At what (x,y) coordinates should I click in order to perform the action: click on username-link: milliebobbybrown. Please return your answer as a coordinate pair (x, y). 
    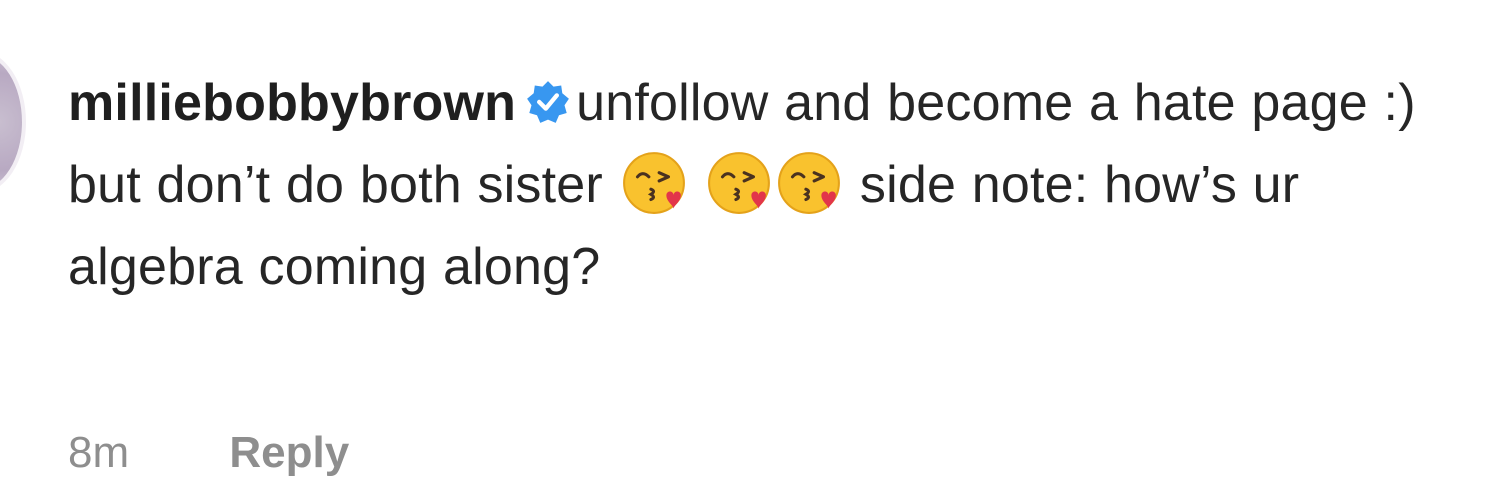
    Looking at the image, I should click on (292, 103).